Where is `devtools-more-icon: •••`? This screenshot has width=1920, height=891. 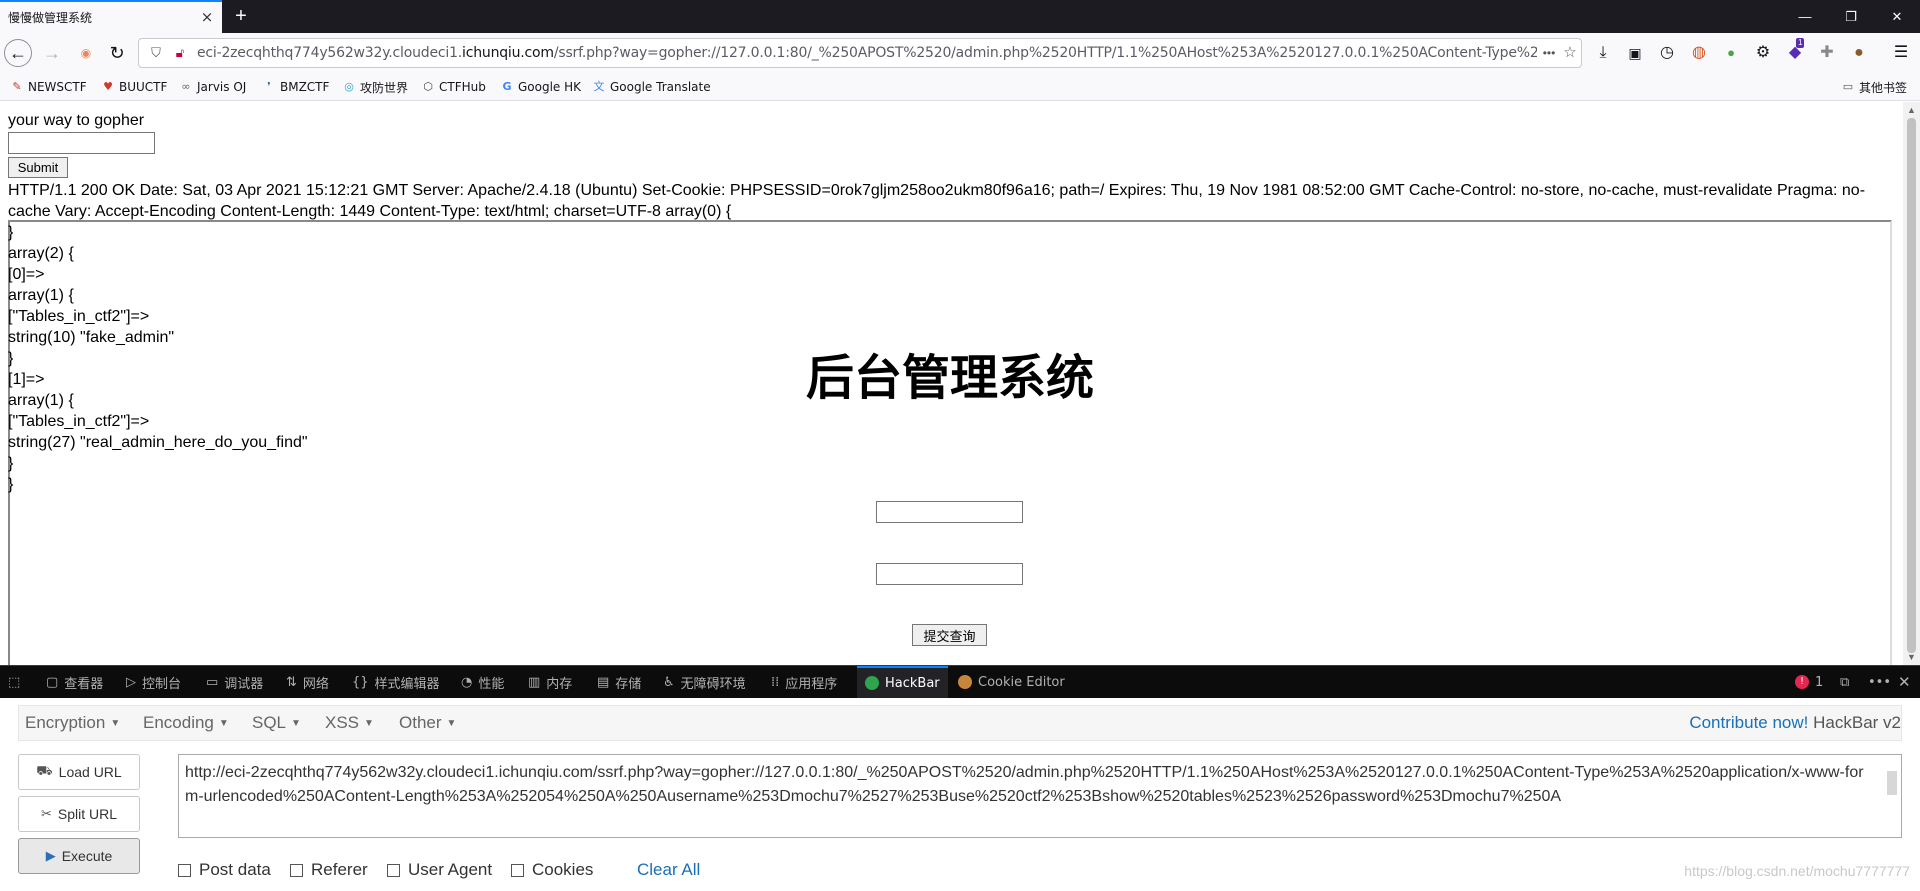
devtools-more-icon: ••• is located at coordinates (1879, 682).